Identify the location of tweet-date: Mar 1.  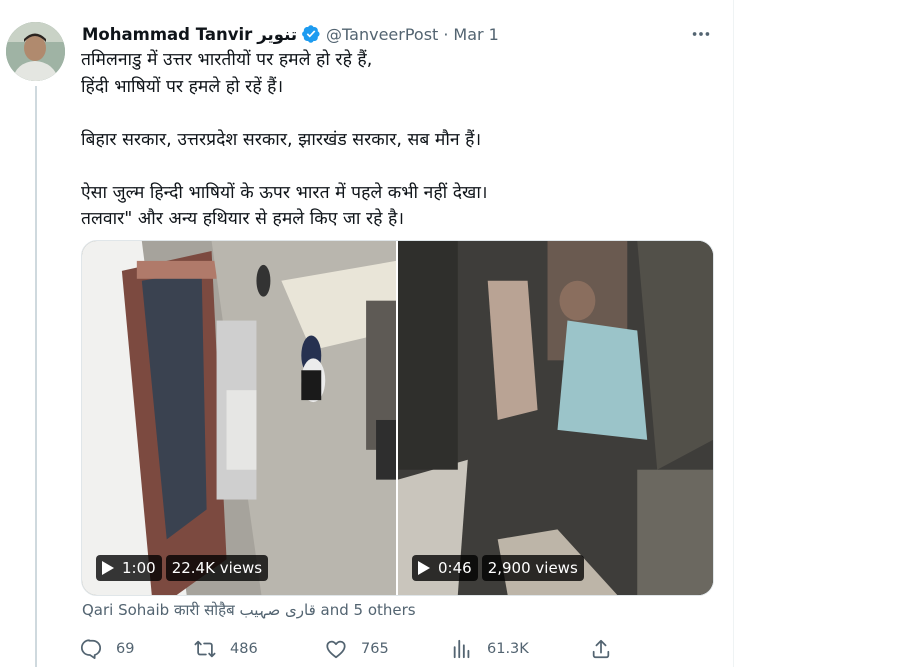
(475, 34).